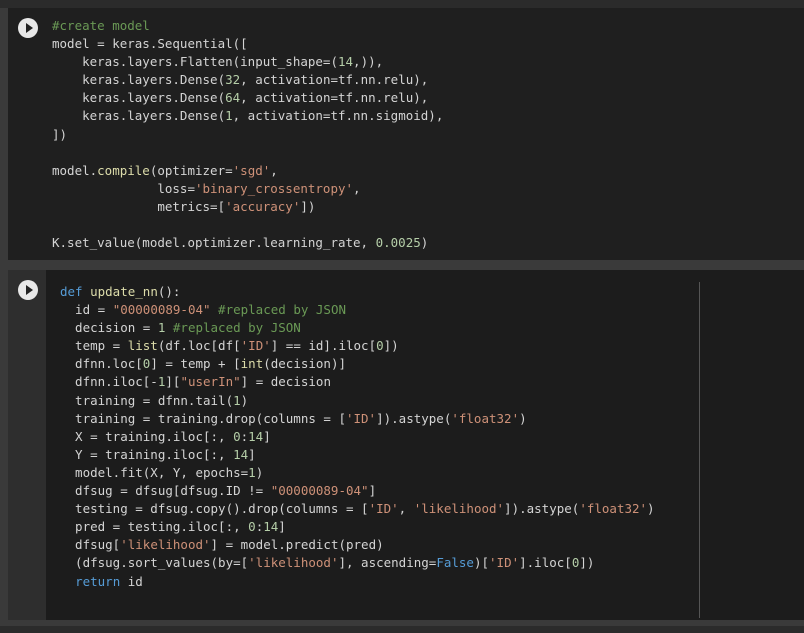 The height and width of the screenshot is (633, 804). What do you see at coordinates (142, 346) in the screenshot?
I see `code-token: list` at bounding box center [142, 346].